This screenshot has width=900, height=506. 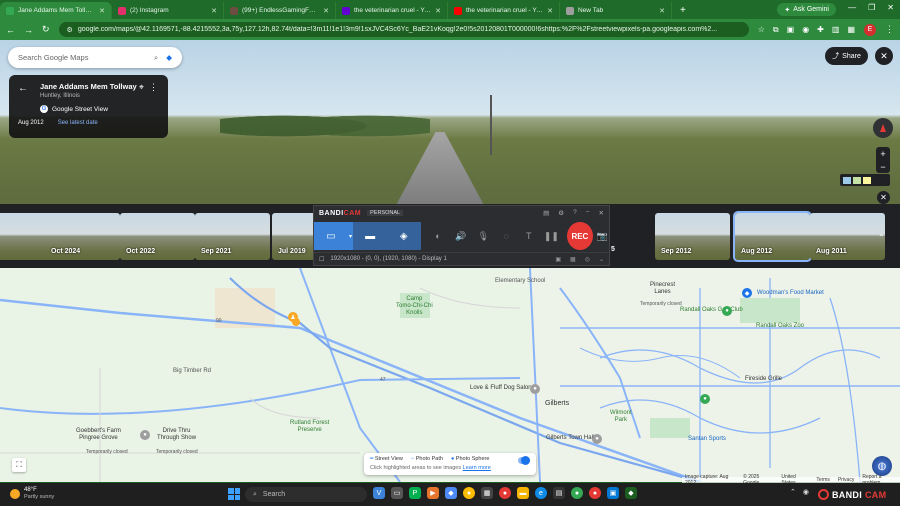 What do you see at coordinates (705, 399) in the screenshot?
I see `park-pin-icon: ●` at bounding box center [705, 399].